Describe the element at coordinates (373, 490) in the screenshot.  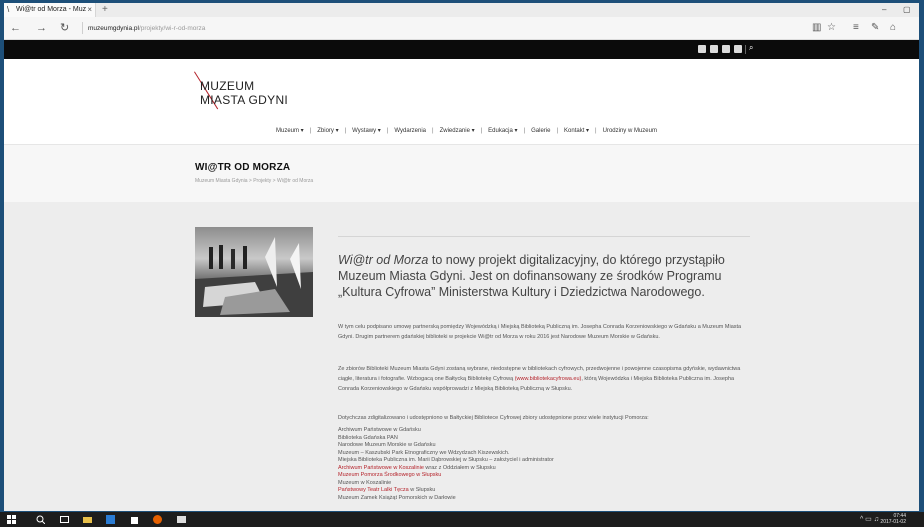
I see `institution-link: Państwowy Teatr Lalki Tęcza` at that location.